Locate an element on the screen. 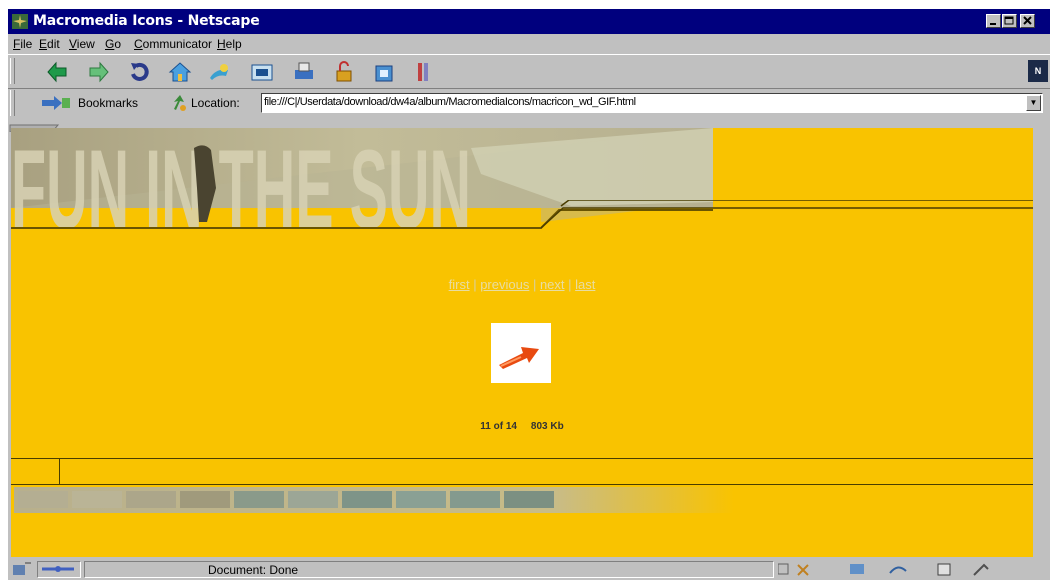 This screenshot has width=1052, height=580. search-icon is located at coordinates (220, 72).